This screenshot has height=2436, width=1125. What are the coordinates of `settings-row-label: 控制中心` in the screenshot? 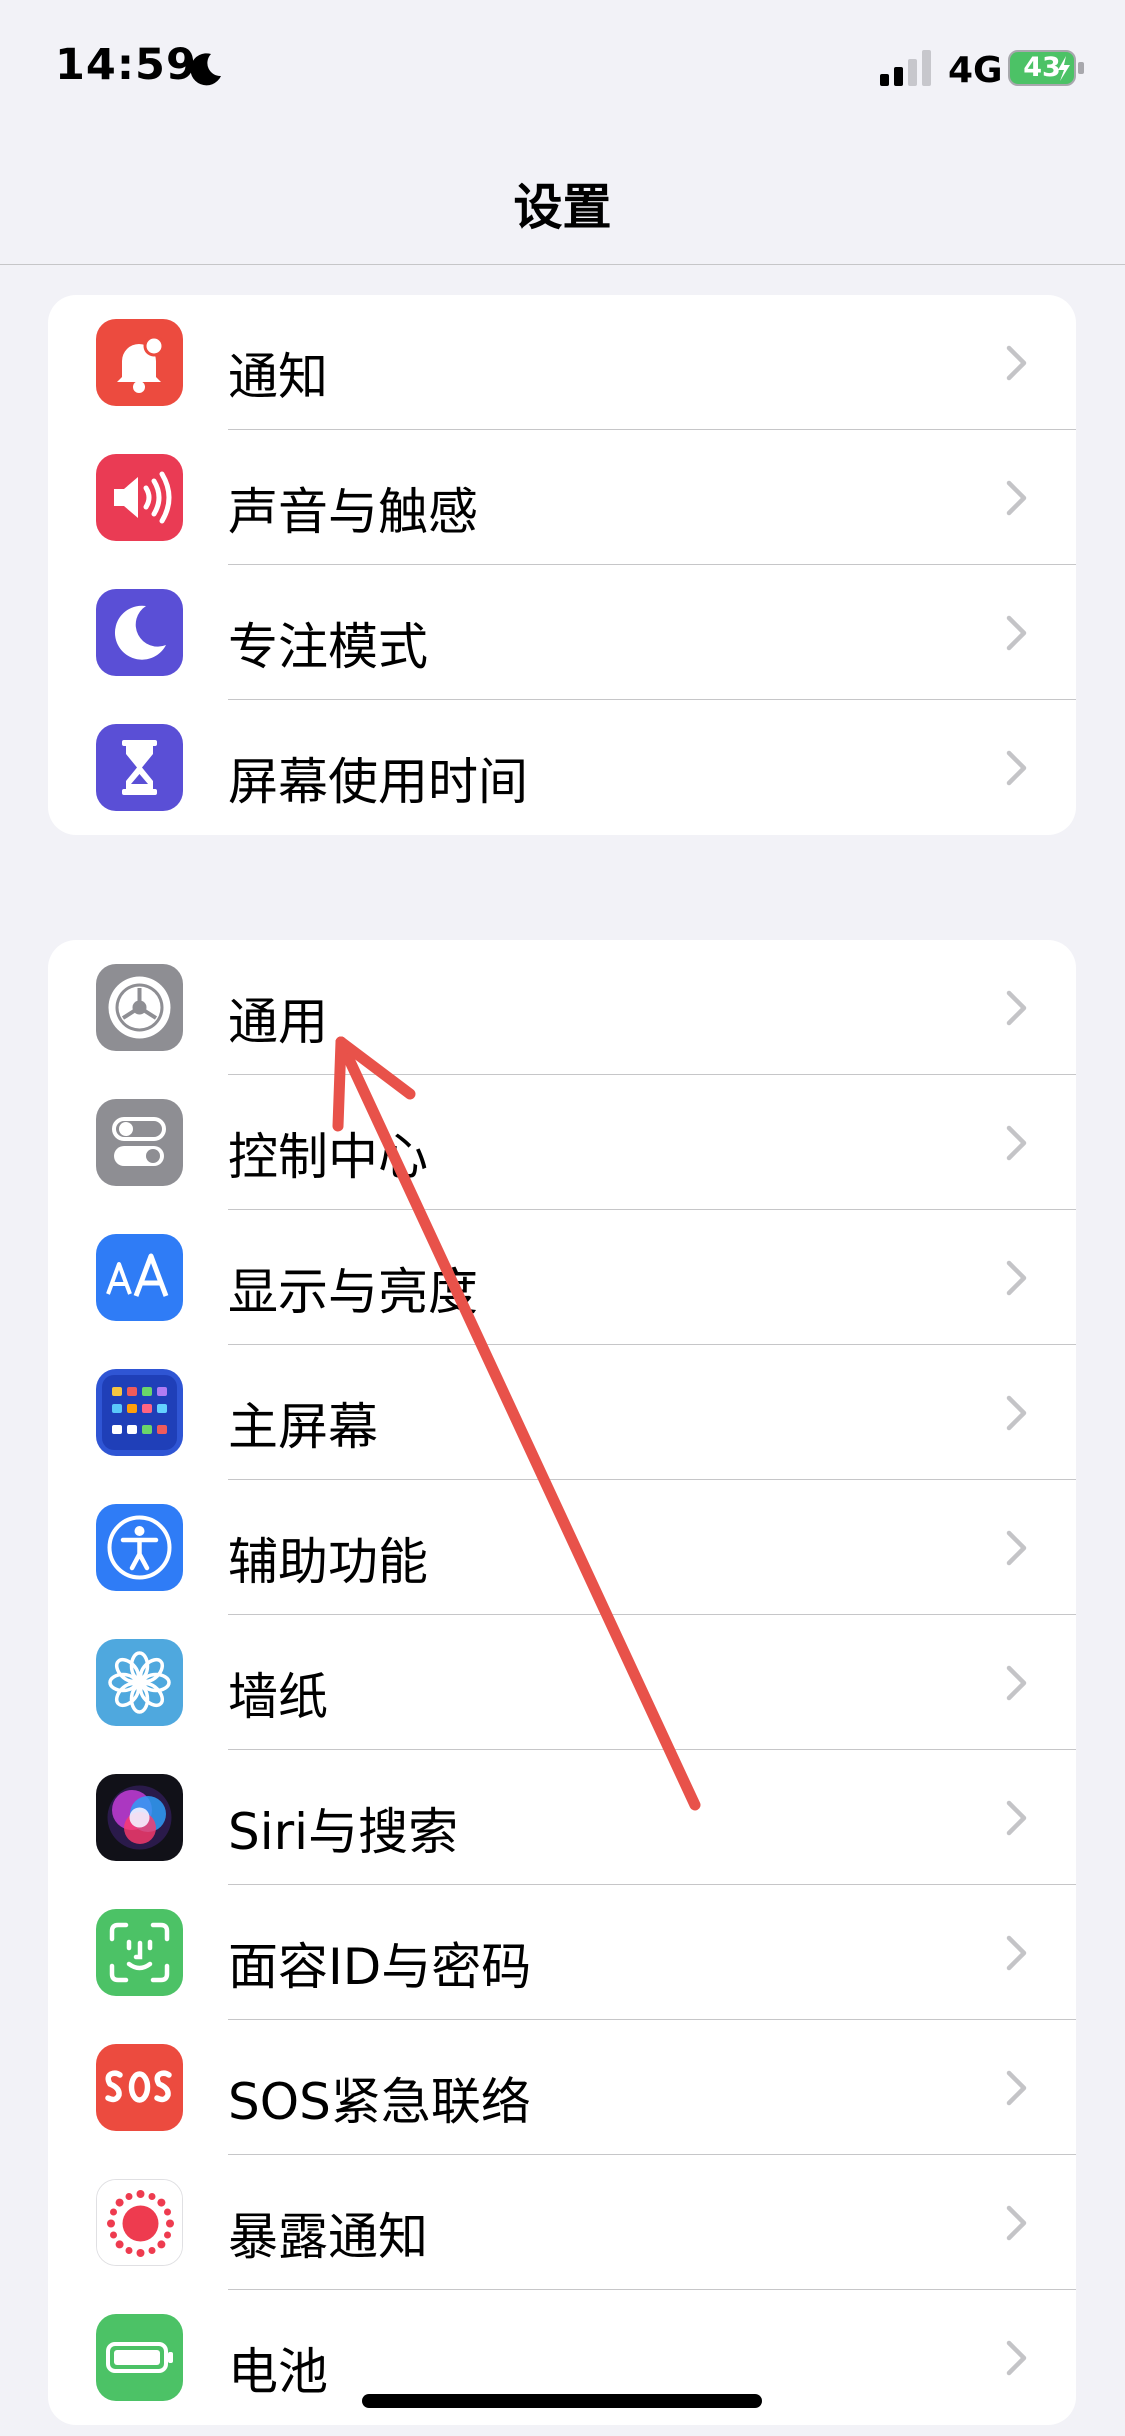 It's located at (328, 1157).